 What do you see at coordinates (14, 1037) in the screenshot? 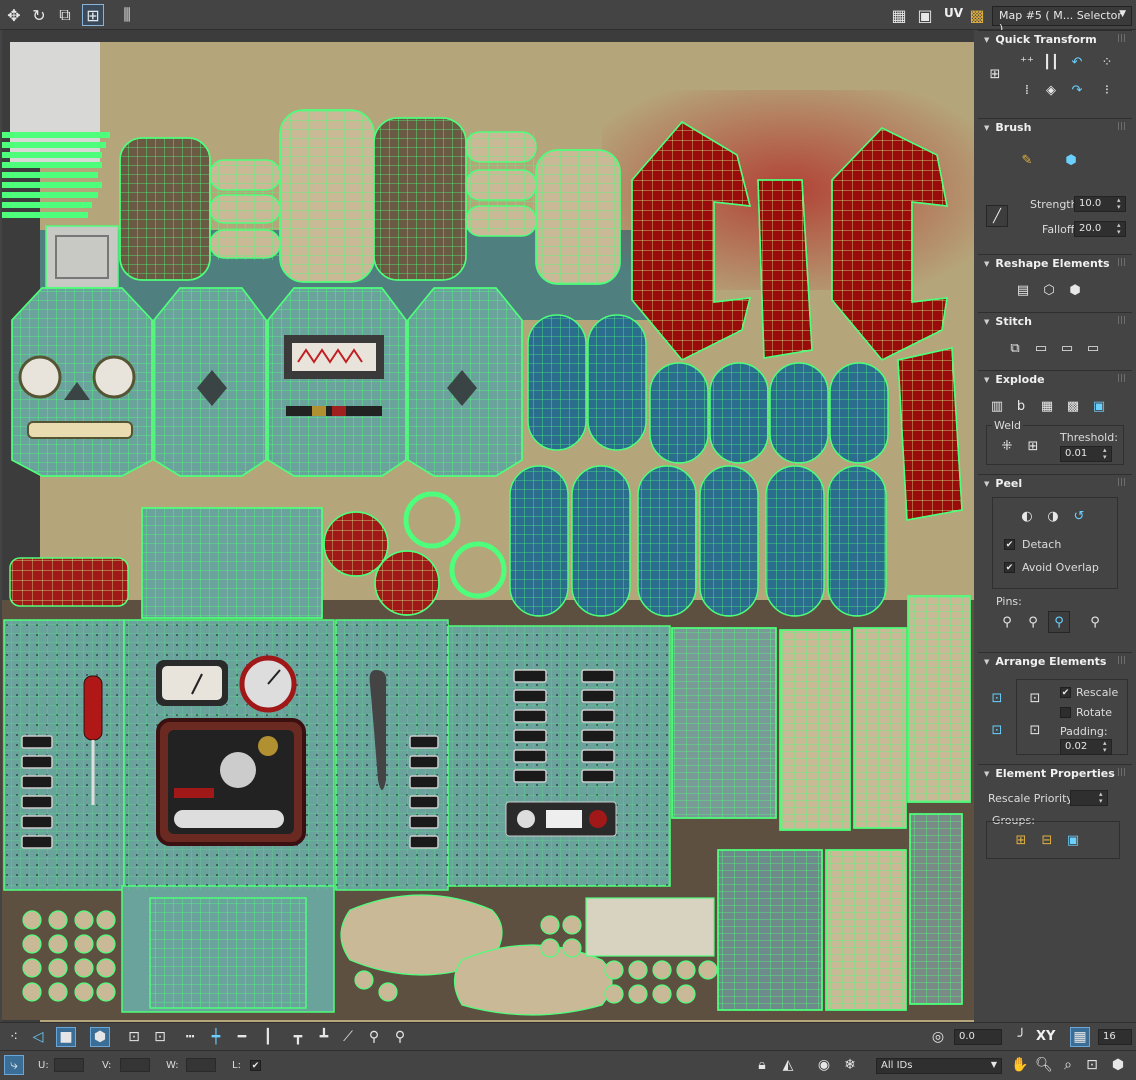
I see `vertex-select-icon: ⁖` at bounding box center [14, 1037].